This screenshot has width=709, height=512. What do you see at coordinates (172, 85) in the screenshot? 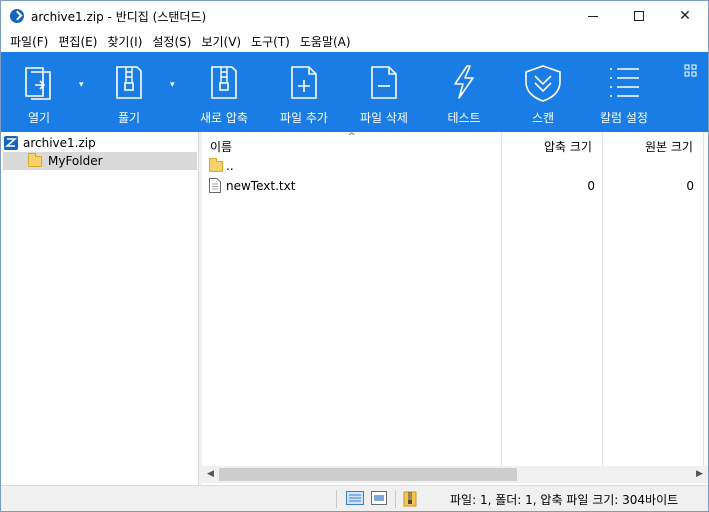
I see `extract-dropdown-chevron-icon: ▾` at bounding box center [172, 85].